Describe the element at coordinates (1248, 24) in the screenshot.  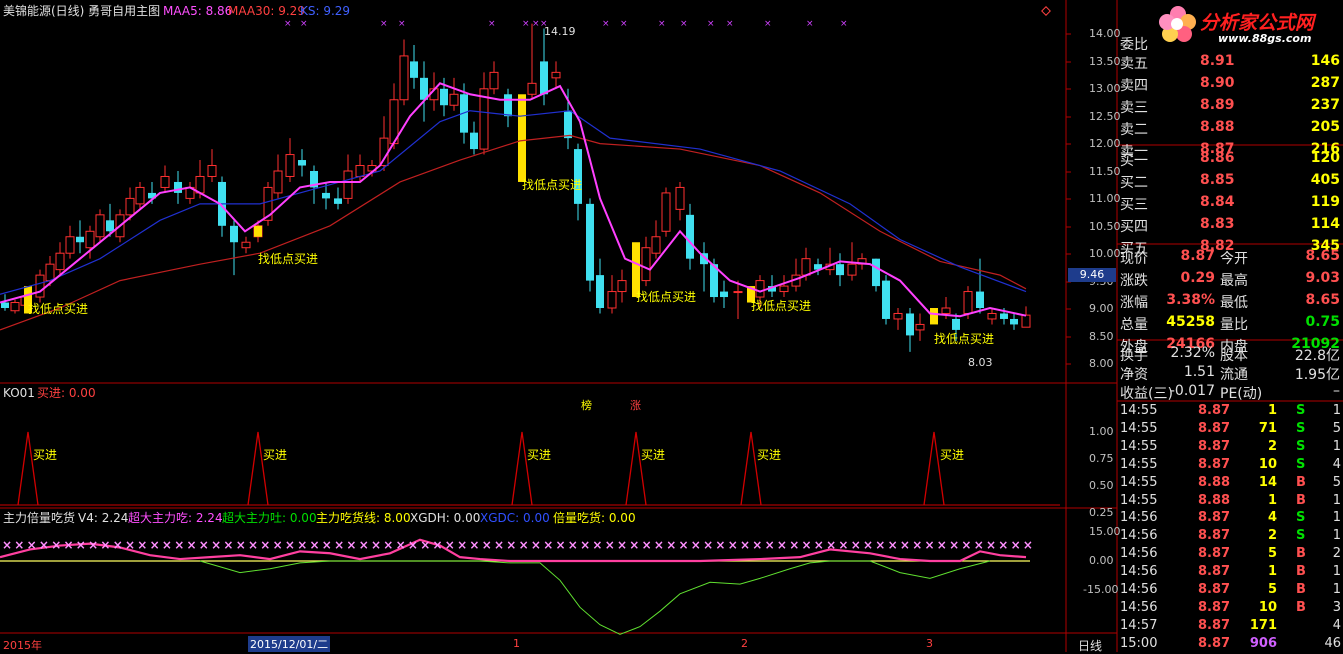
I see `site-logo: 分析家公式网 www.88gs.com` at that location.